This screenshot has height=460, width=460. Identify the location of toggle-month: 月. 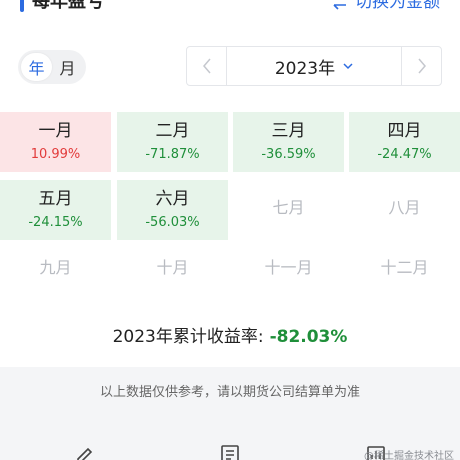
(67, 67).